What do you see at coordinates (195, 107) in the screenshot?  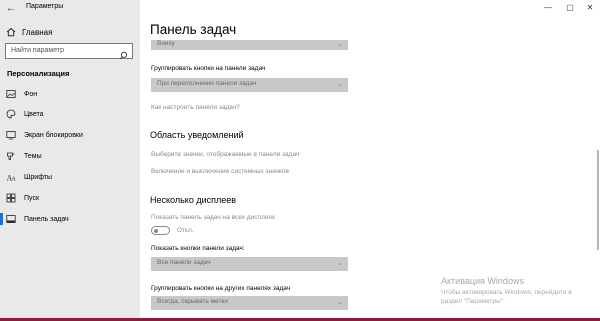 I see `how-to-customize-link: Как настроить панели задач?` at bounding box center [195, 107].